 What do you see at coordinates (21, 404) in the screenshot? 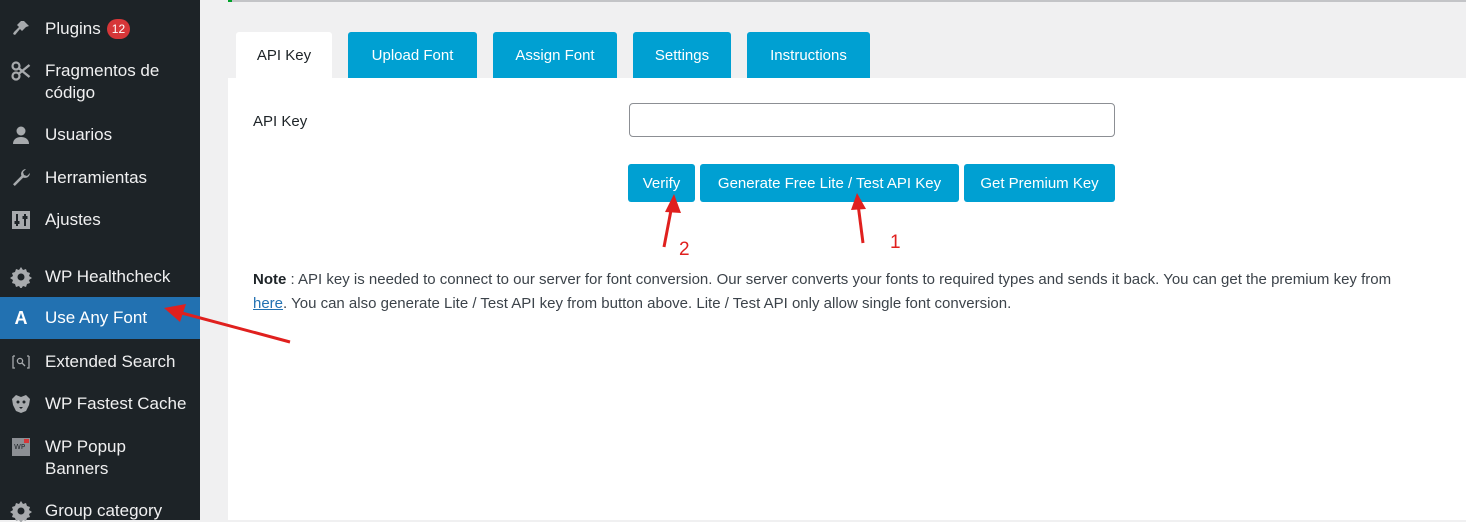
I see `cheetah-icon` at bounding box center [21, 404].